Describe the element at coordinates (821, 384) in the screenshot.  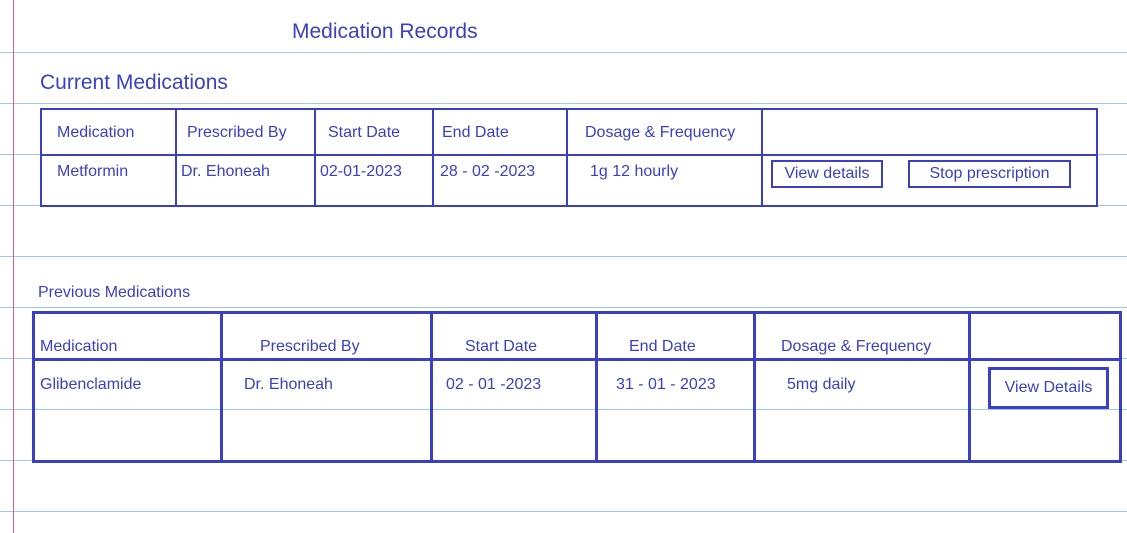
I see `cell-dosage: 5mg daily` at that location.